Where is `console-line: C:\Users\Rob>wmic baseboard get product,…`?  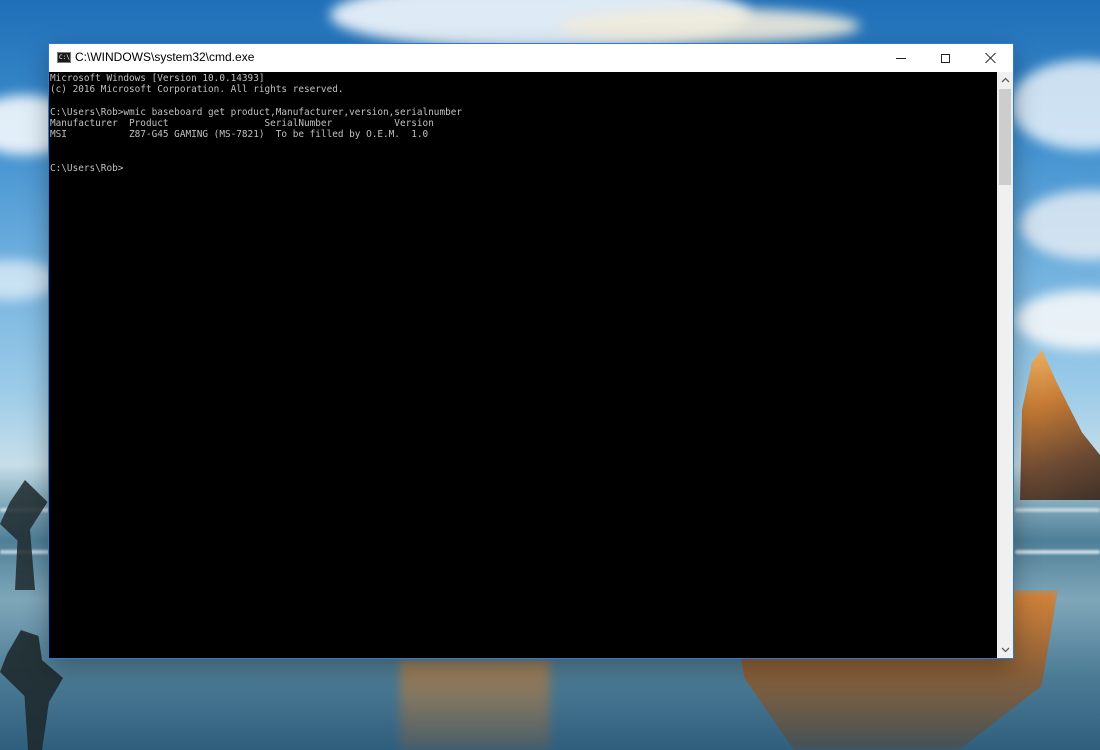 console-line: C:\Users\Rob>wmic baseboard get product,… is located at coordinates (256, 112).